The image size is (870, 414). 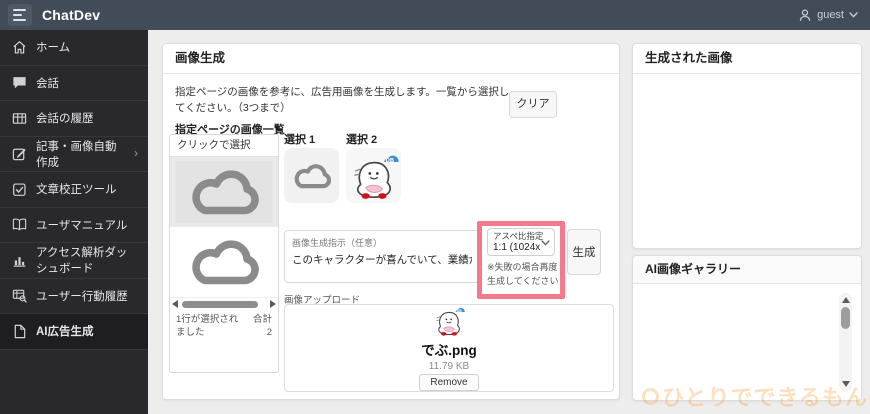 What do you see at coordinates (19, 47) in the screenshot?
I see `home-icon` at bounding box center [19, 47].